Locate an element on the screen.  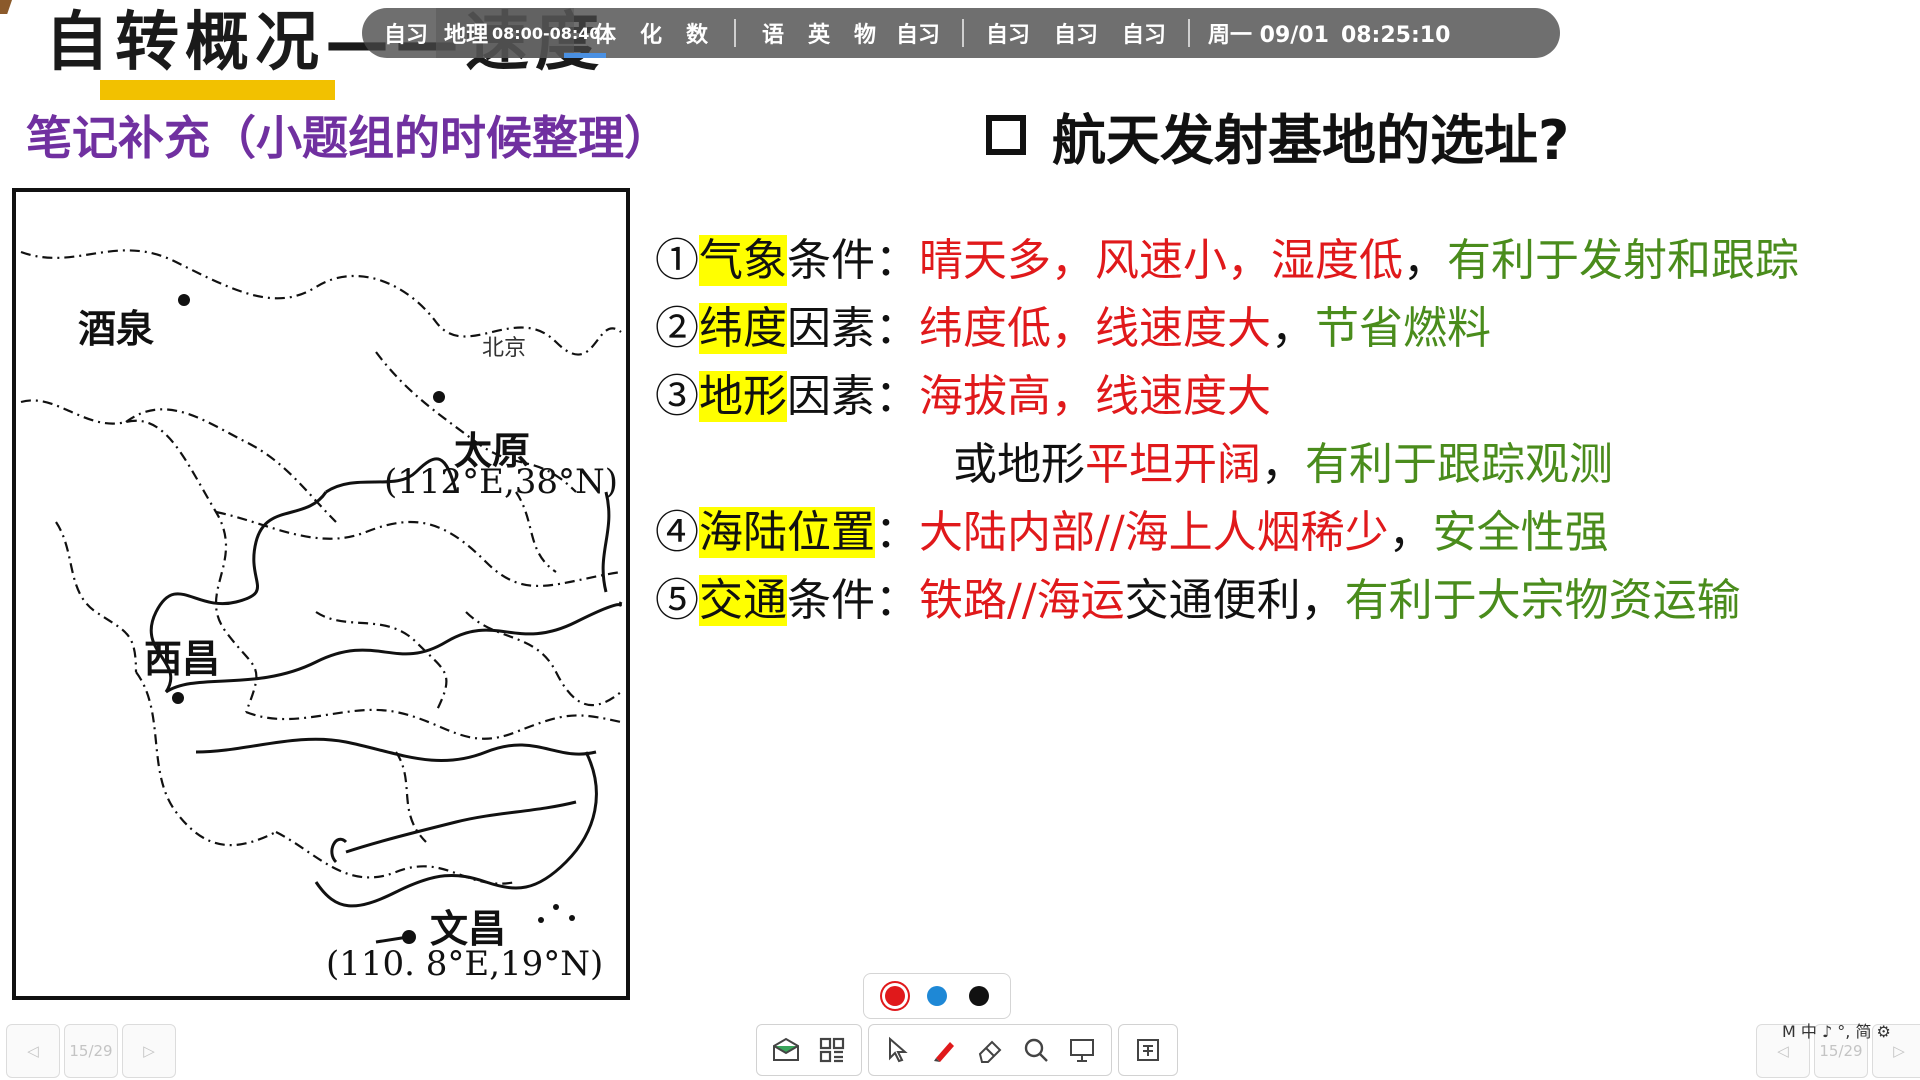
city-label-jiuquan: 酒泉 is located at coordinates (116, 328).